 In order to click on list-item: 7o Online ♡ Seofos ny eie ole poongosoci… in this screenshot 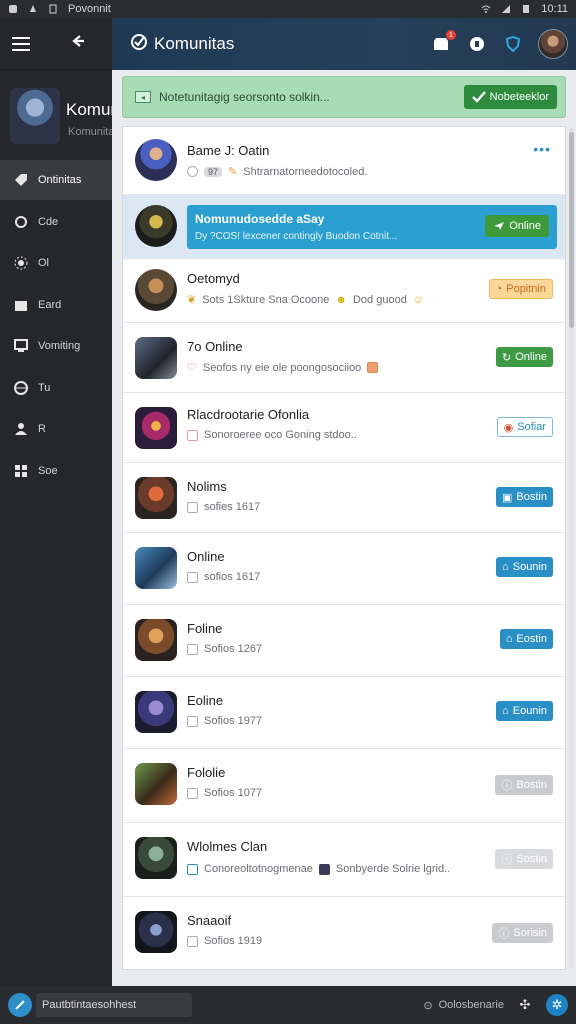, I will do `click(344, 358)`.